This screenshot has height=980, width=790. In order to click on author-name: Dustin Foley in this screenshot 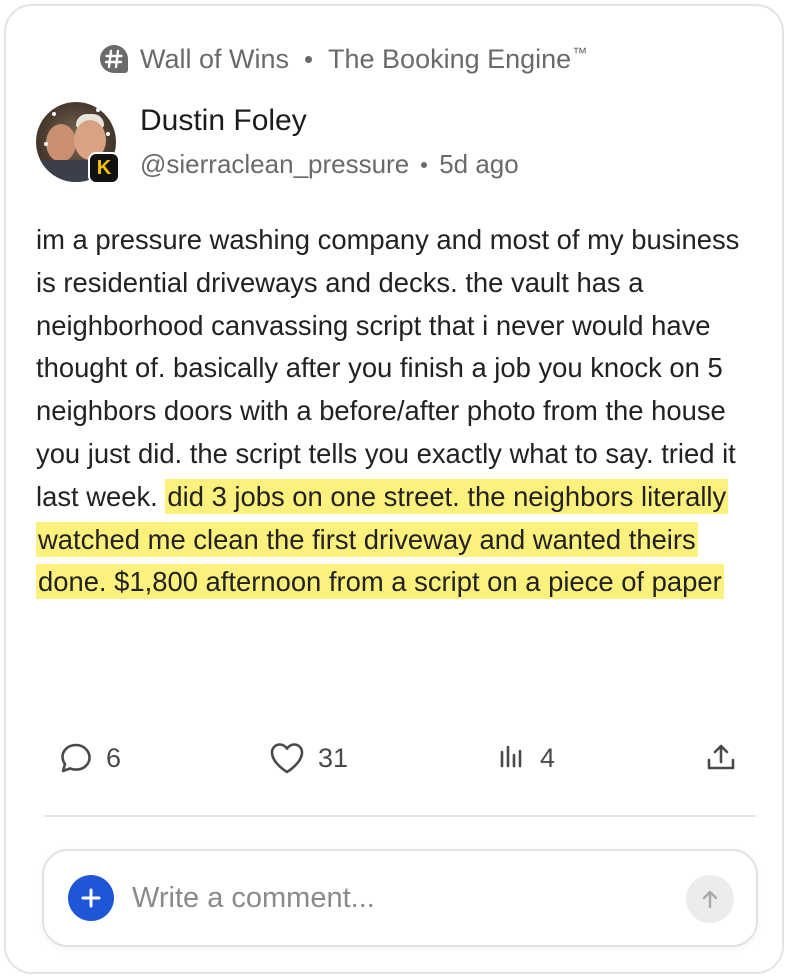, I will do `click(223, 121)`.